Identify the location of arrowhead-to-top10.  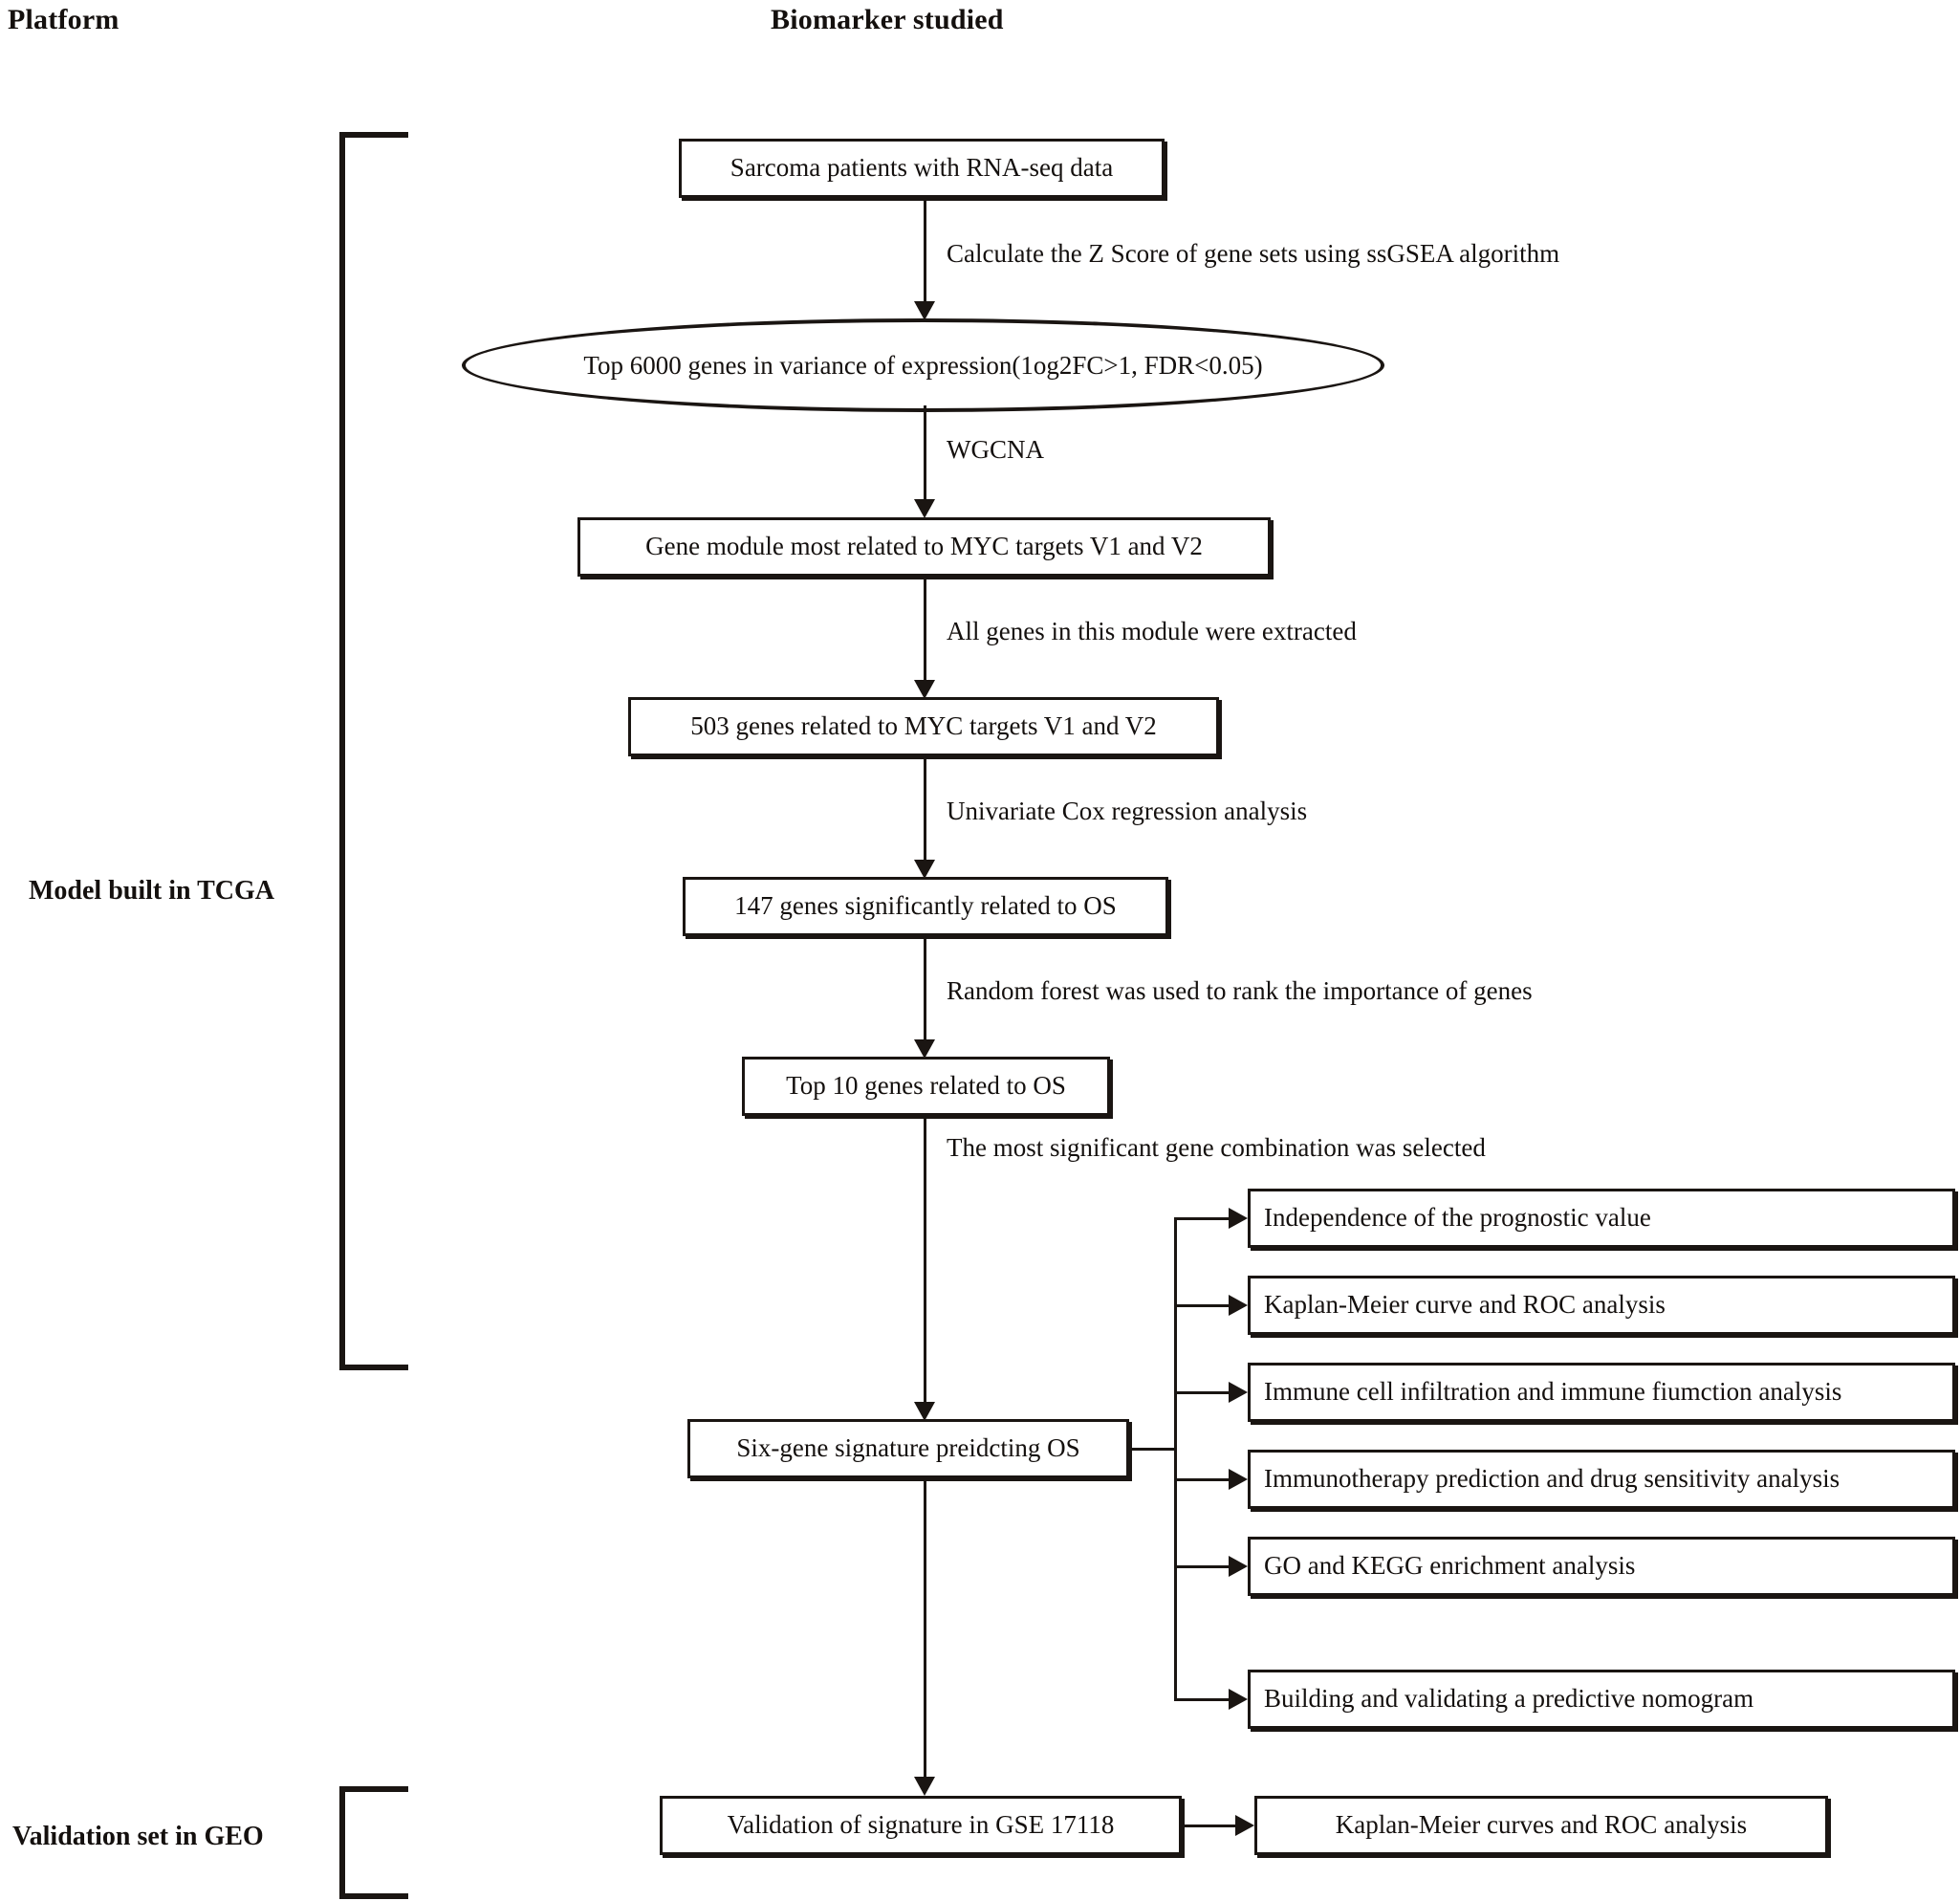
(924, 1049).